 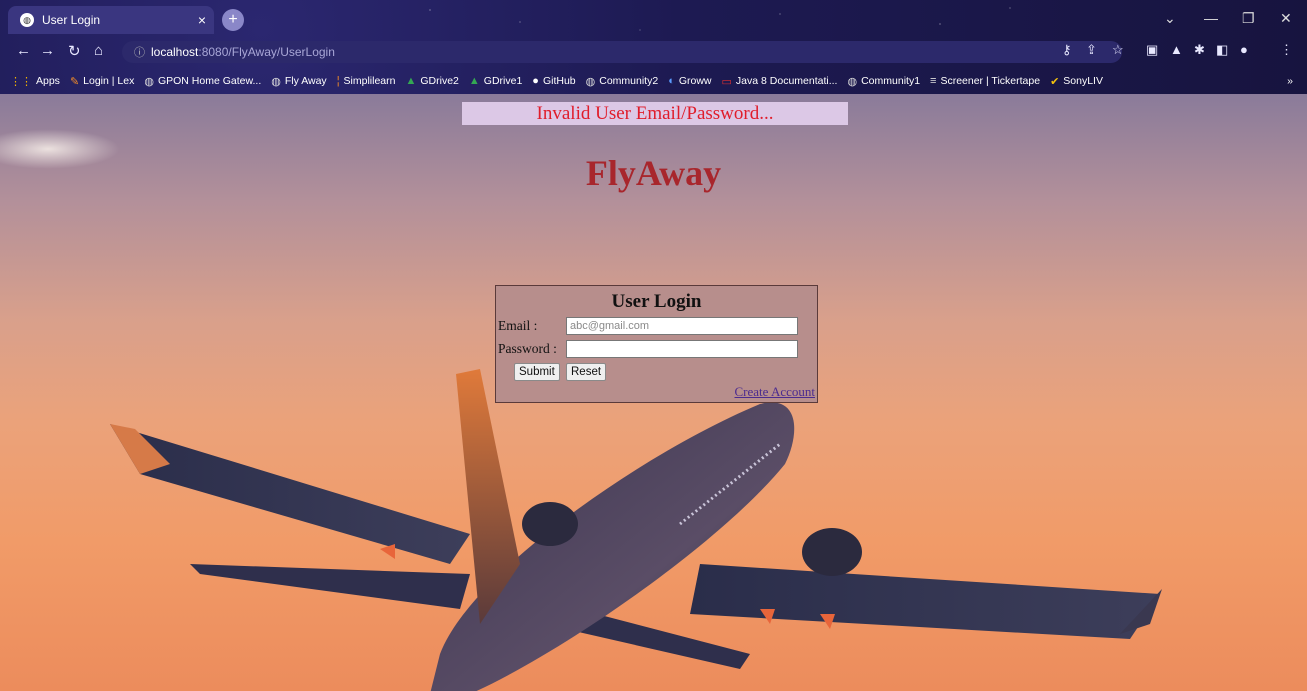 I want to click on bookmark-item: ✎ Login | Lex, so click(x=102, y=81).